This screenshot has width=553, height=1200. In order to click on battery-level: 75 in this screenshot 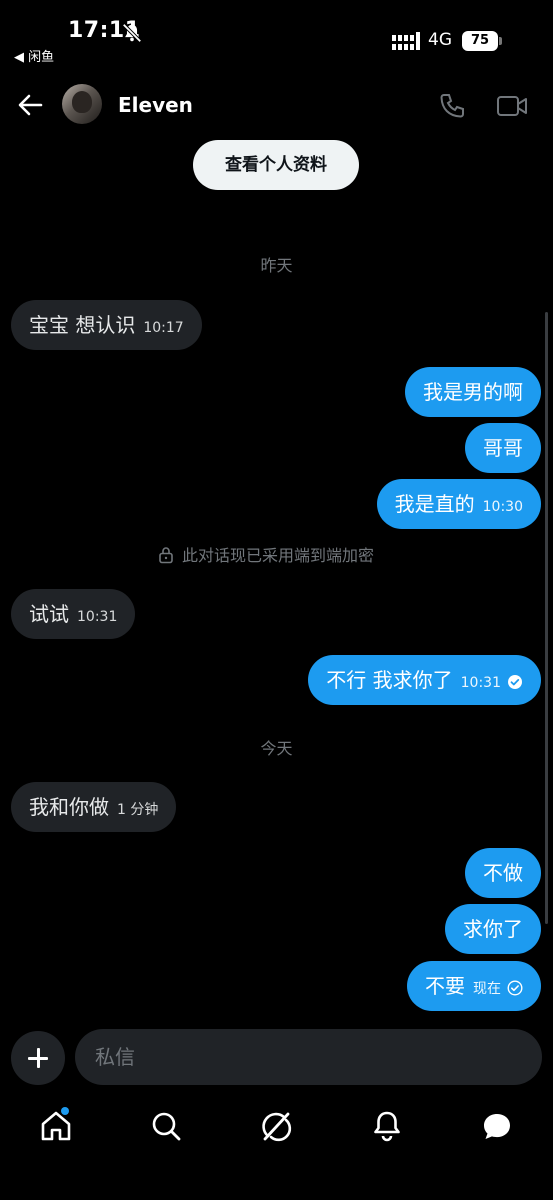, I will do `click(480, 41)`.